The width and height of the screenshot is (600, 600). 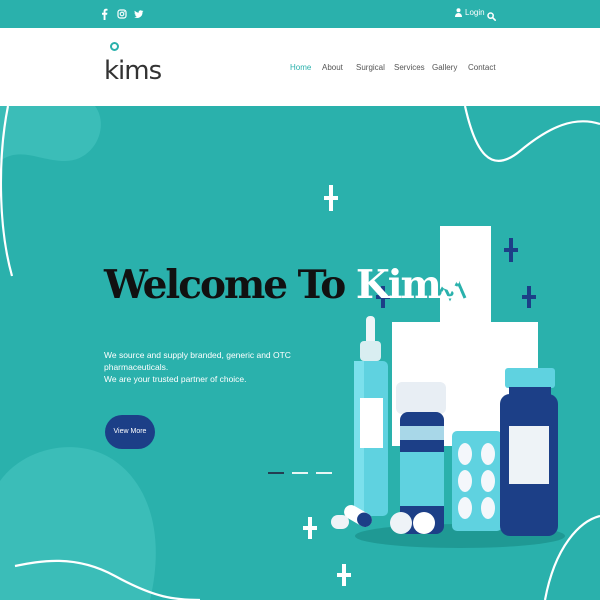 I want to click on nav-item-home: Home, so click(x=300, y=67).